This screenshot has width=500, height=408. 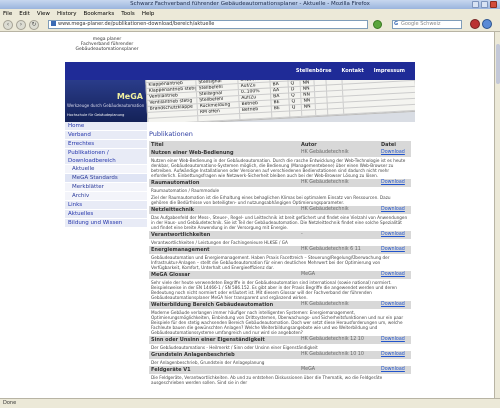 I want to click on logo-line-3: Gebäudeautomationsplaner, so click(x=107, y=49).